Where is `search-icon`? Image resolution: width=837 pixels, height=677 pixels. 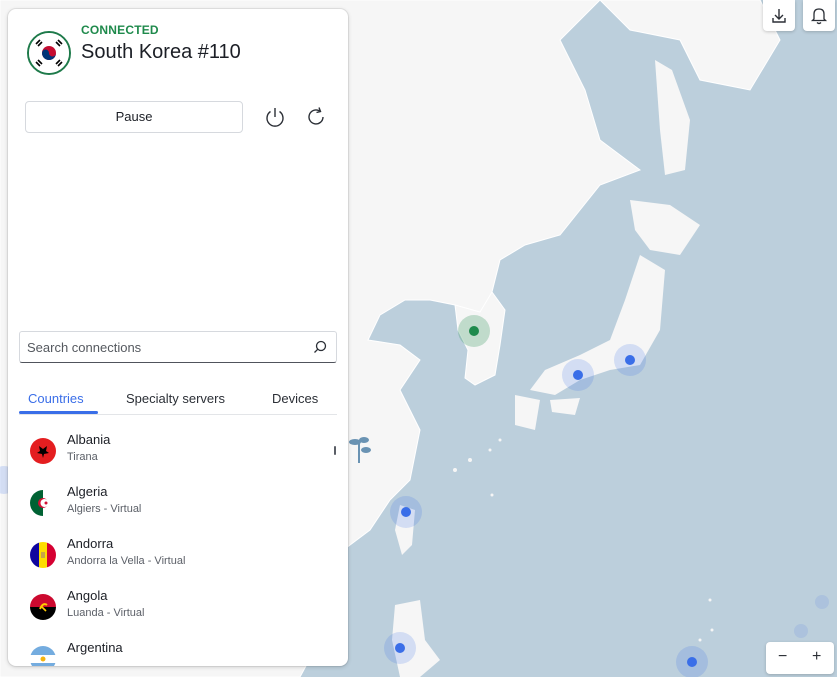 search-icon is located at coordinates (320, 347).